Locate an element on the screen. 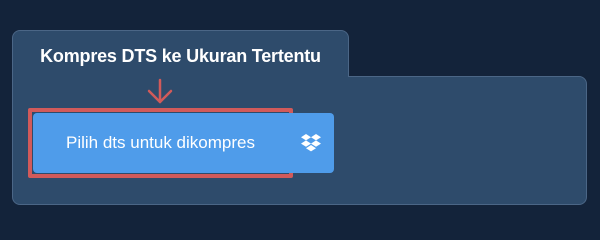 The width and height of the screenshot is (600, 240). dropbox-icon is located at coordinates (311, 143).